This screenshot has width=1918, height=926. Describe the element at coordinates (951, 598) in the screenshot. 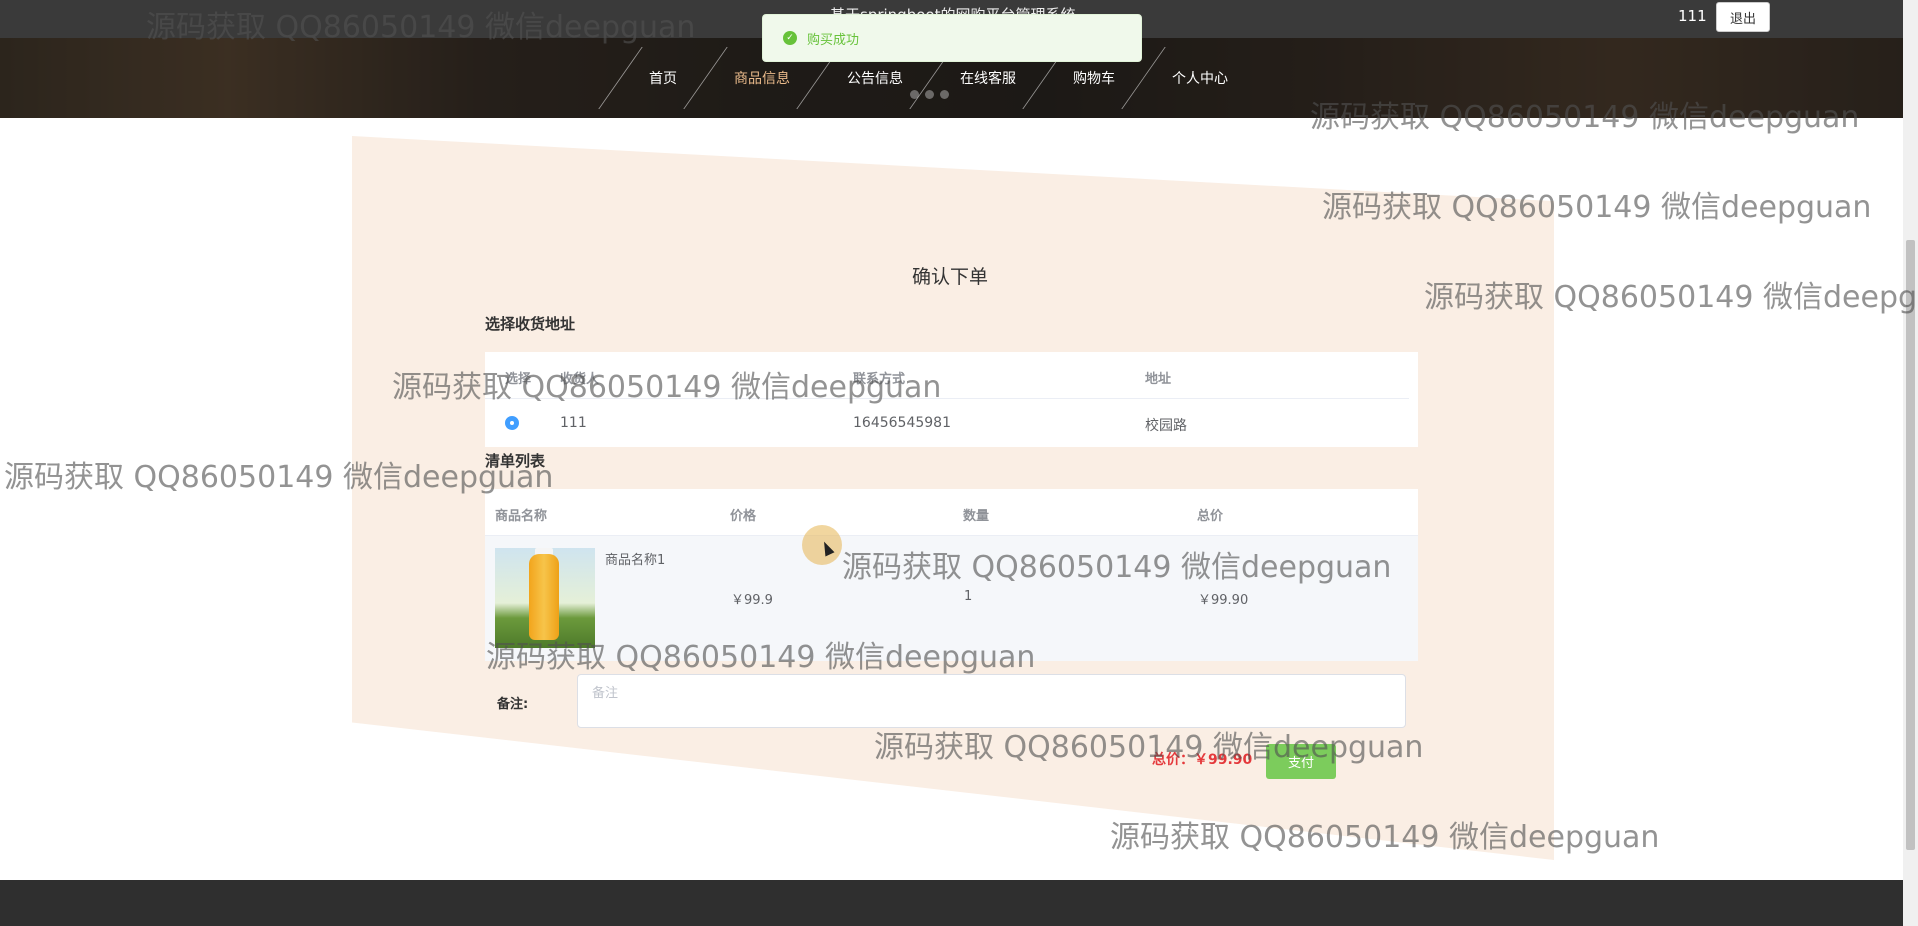

I see `table-row: 商品名称1 ￥99.9 1 ￥99.90` at that location.